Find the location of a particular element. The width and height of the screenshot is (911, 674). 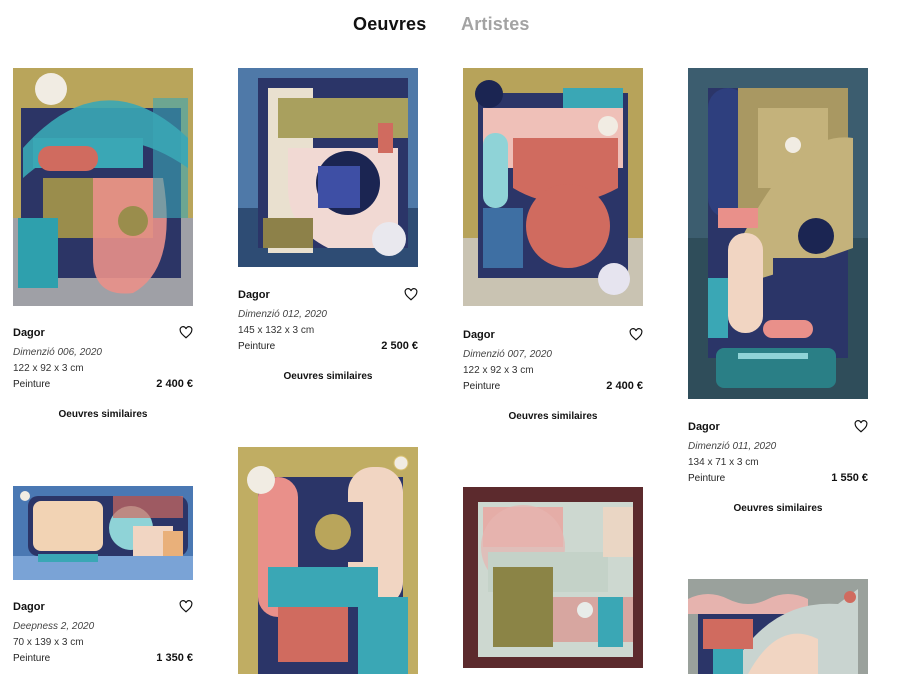

artwork-title: Dimenzió 006, 2020 is located at coordinates (57, 352).